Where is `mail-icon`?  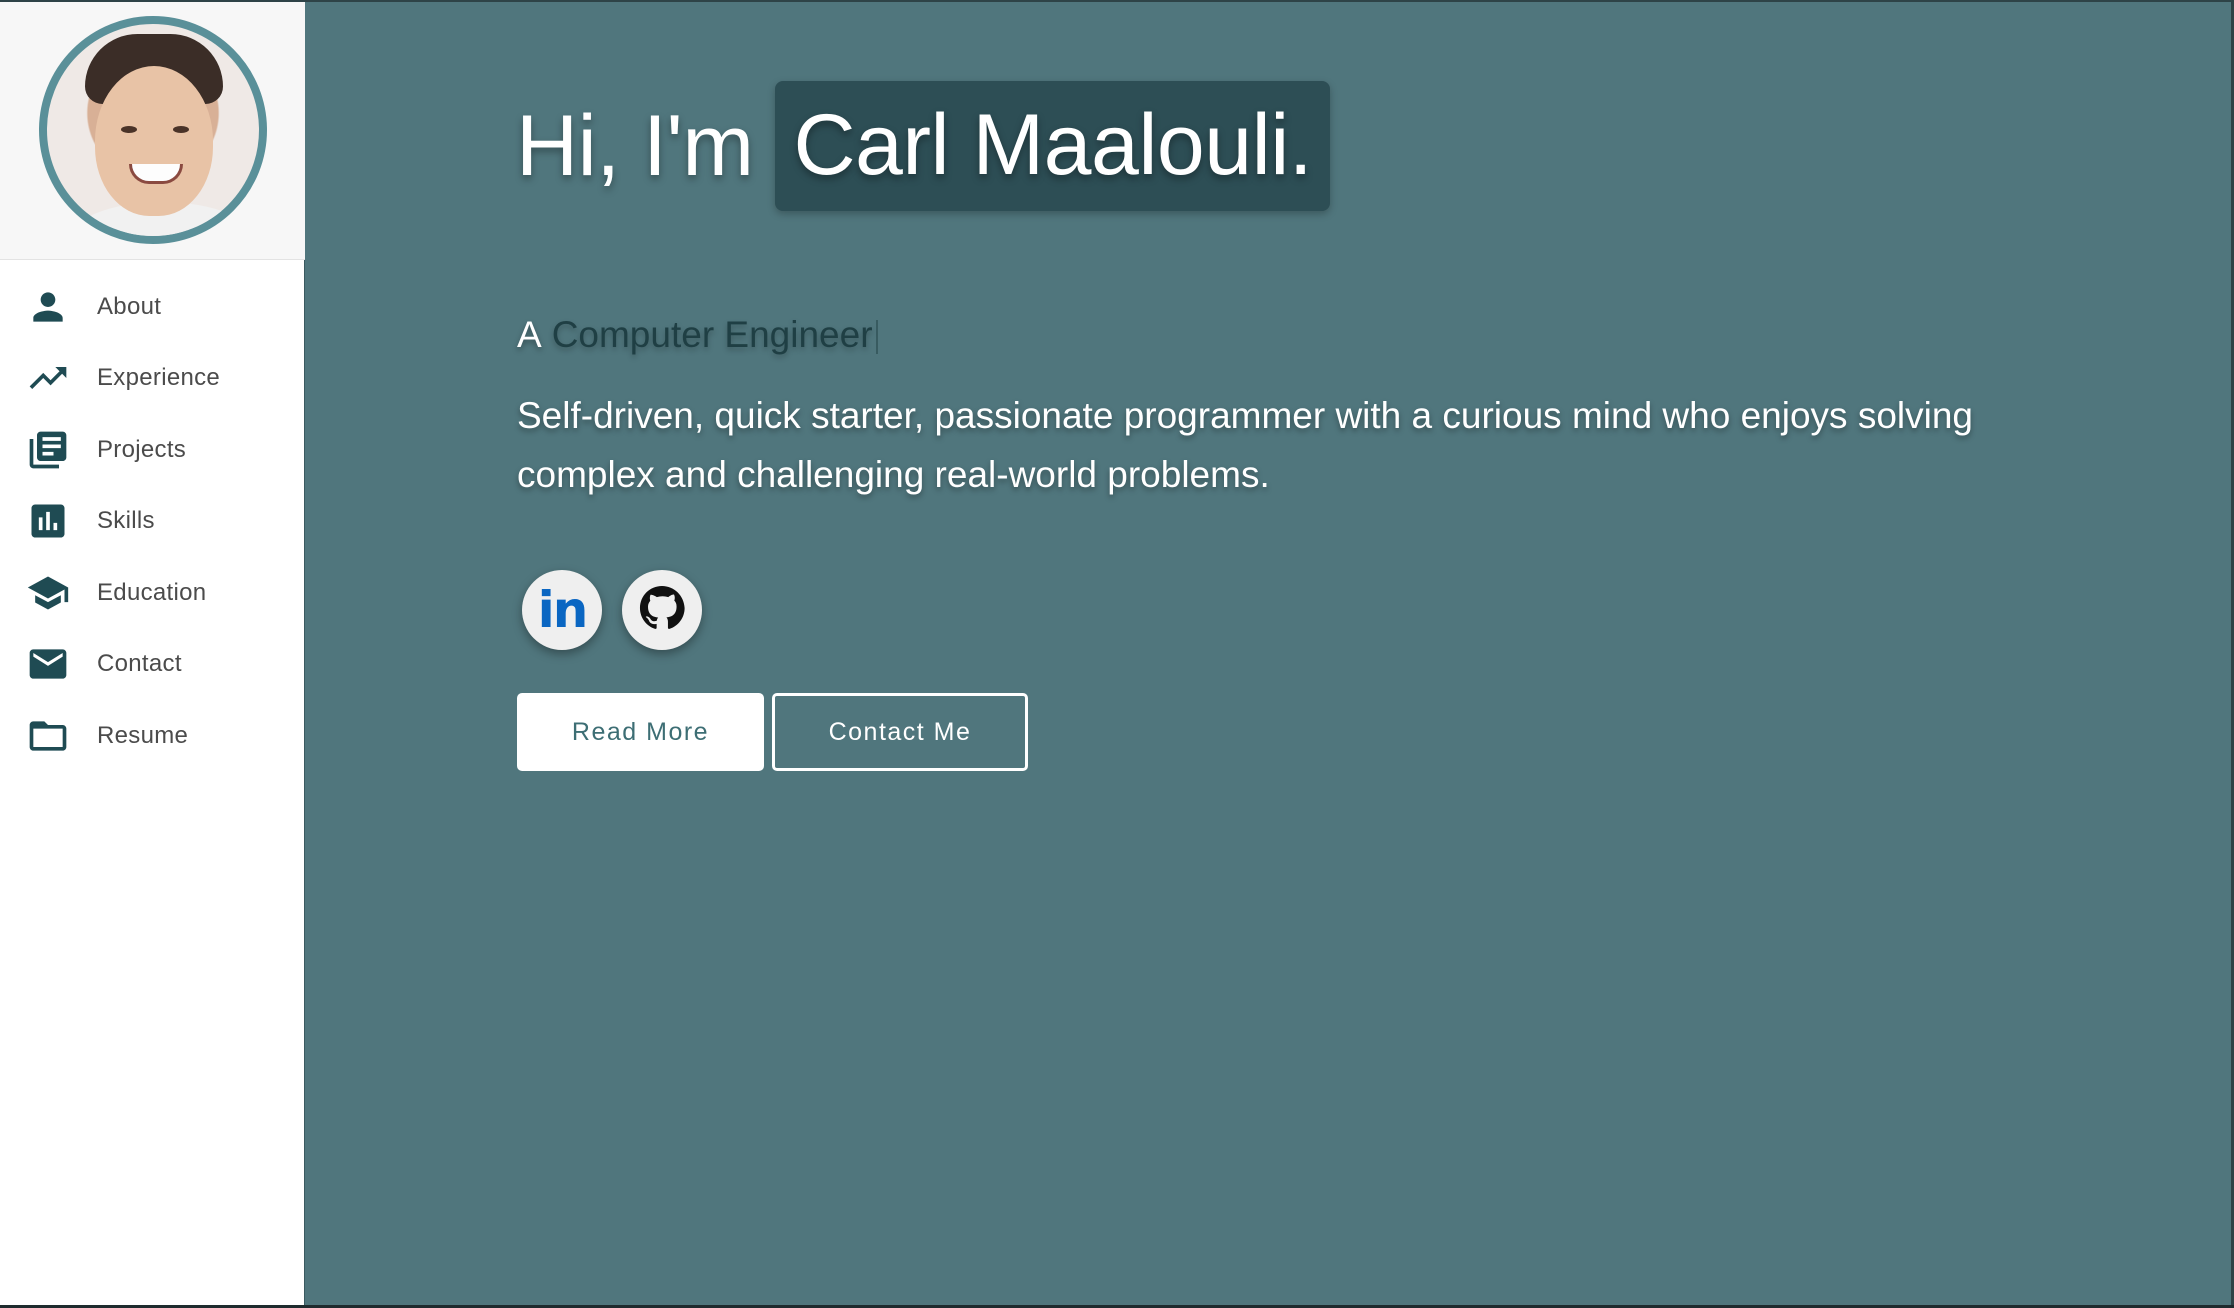 mail-icon is located at coordinates (48, 664).